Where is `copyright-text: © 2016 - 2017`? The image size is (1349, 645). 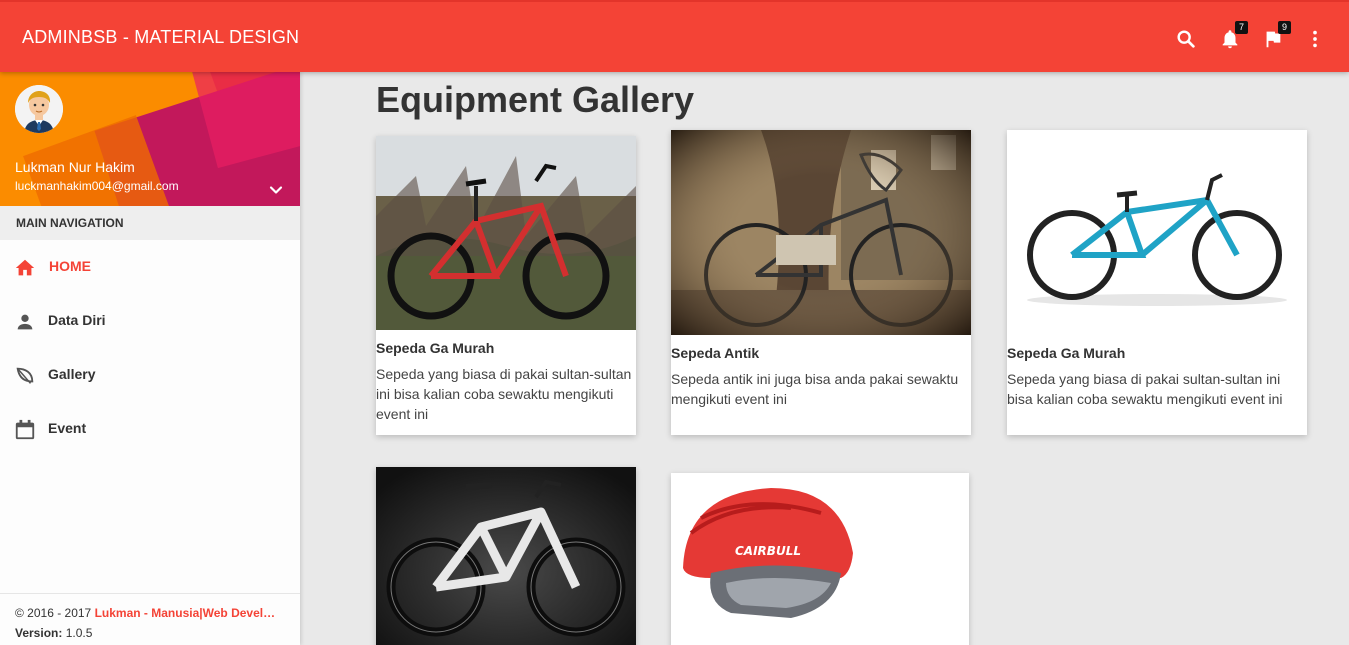
copyright-text: © 2016 - 2017 is located at coordinates (55, 613).